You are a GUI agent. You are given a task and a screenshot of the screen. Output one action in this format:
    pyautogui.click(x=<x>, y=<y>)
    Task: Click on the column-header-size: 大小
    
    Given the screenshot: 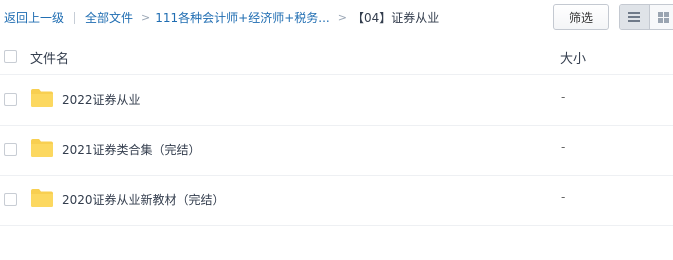 What is the action you would take?
    pyautogui.click(x=573, y=57)
    